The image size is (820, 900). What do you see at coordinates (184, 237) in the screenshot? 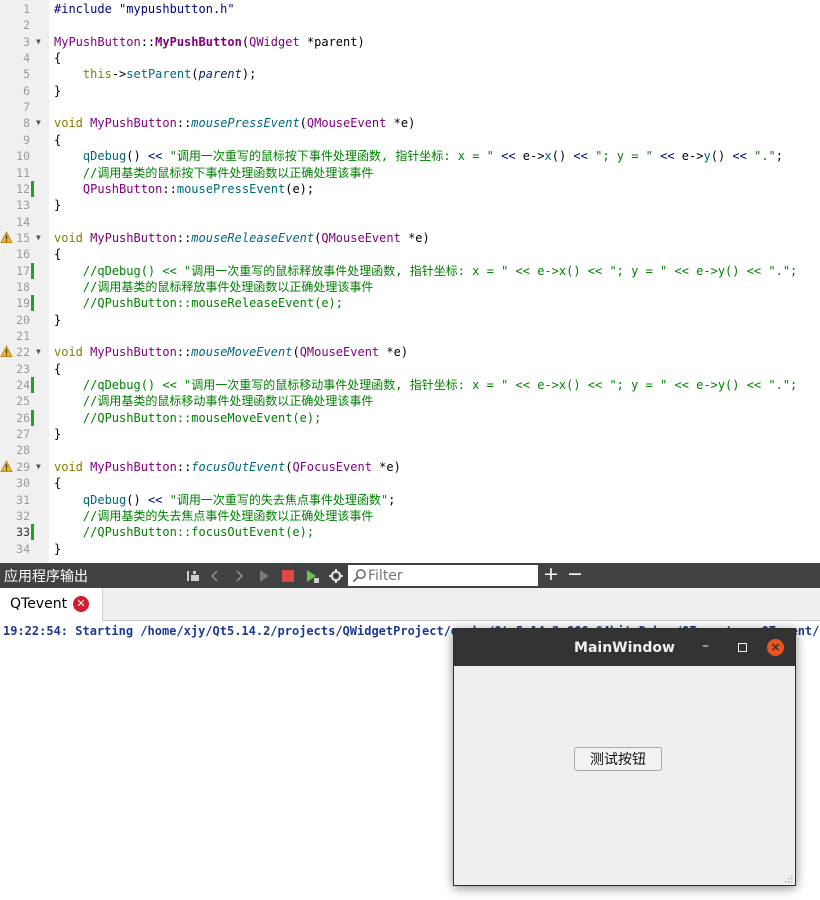
I see `code-token: ::` at bounding box center [184, 237].